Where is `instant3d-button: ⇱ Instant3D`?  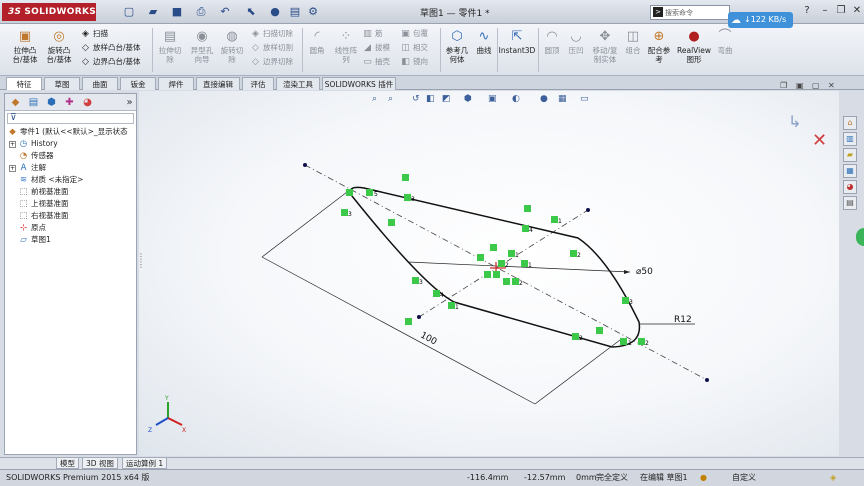 instant3d-button: ⇱ Instant3D is located at coordinates (517, 42).